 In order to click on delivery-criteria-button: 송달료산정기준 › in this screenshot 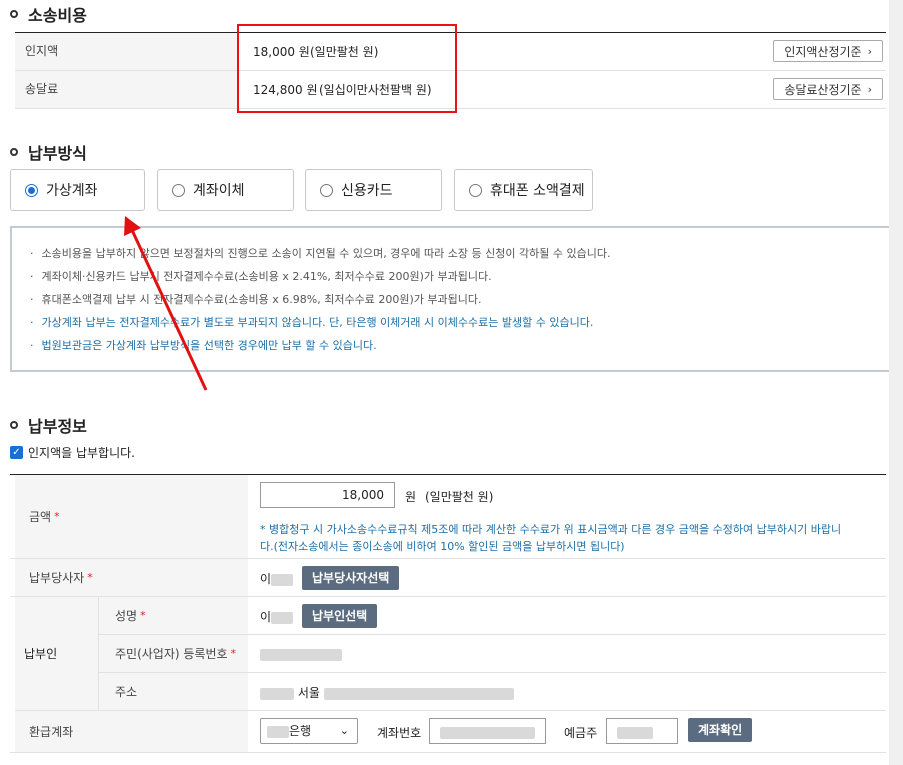, I will do `click(828, 89)`.